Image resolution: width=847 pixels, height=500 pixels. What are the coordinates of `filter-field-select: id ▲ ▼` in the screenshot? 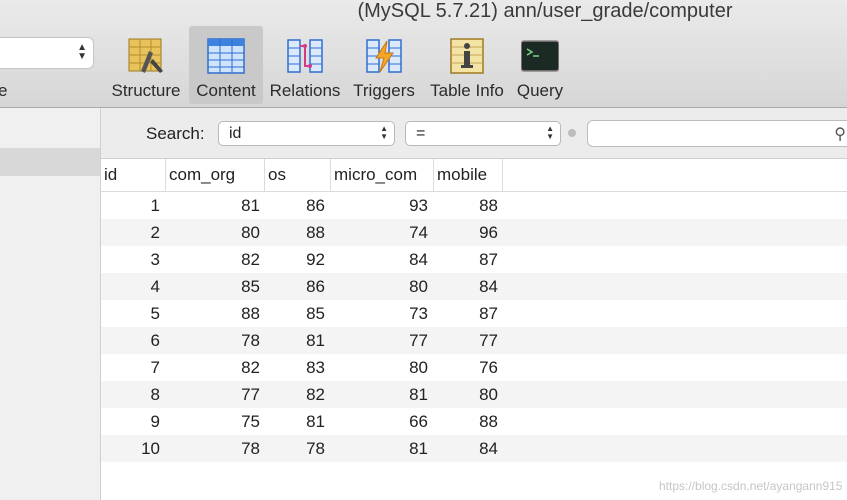 It's located at (306, 133).